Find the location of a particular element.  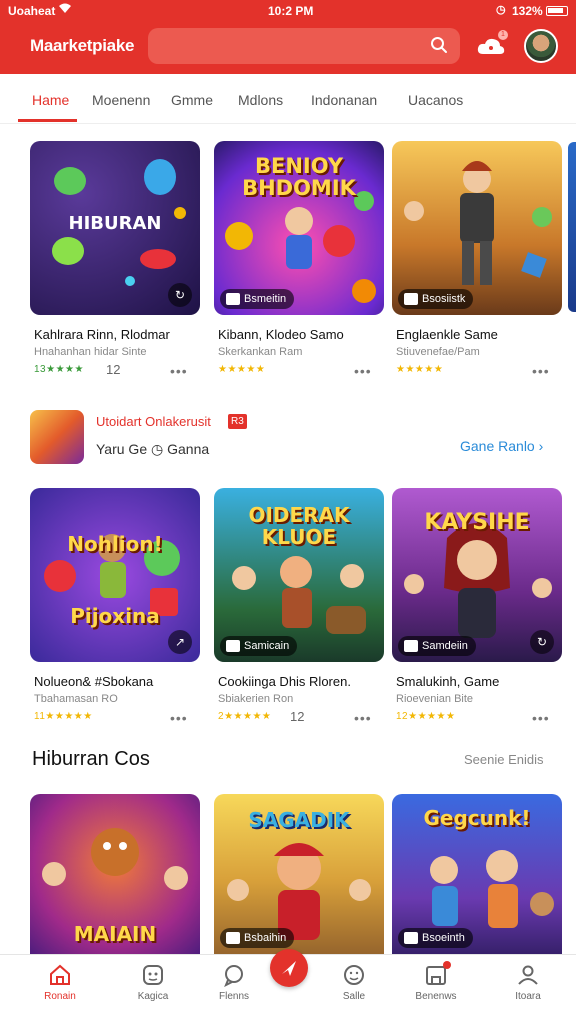

section-title: Hiburran Cos is located at coordinates (91, 759).